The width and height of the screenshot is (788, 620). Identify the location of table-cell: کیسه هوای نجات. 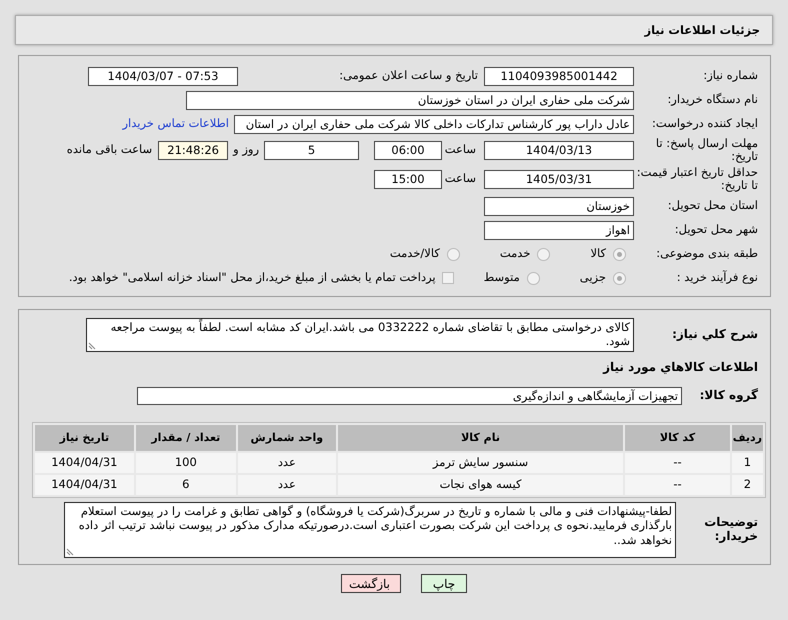
(481, 485).